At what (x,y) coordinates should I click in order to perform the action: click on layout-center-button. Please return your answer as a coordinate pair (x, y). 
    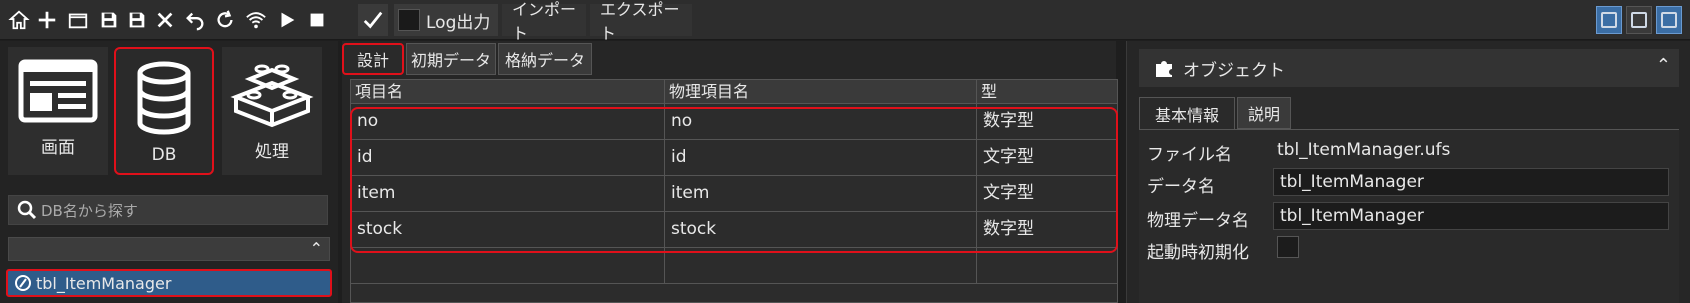
    Looking at the image, I should click on (1639, 20).